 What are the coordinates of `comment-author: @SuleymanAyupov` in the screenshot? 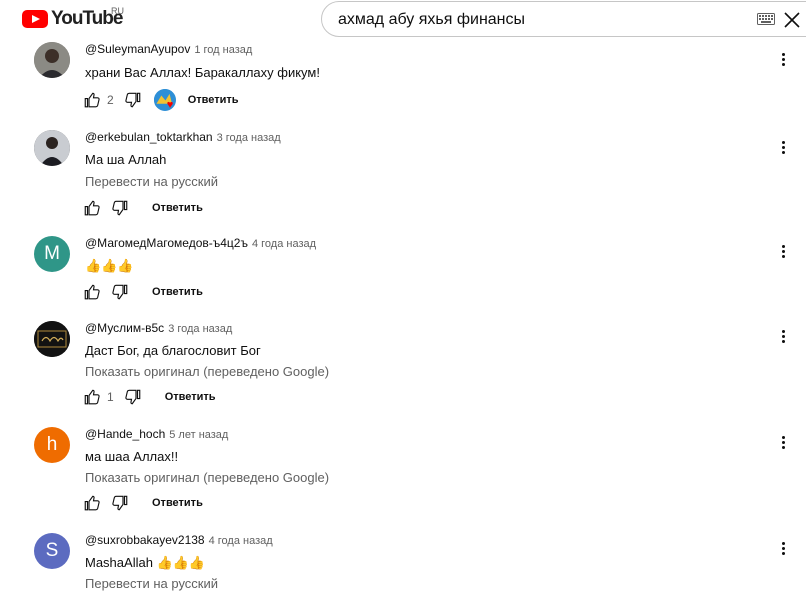 It's located at (137, 49).